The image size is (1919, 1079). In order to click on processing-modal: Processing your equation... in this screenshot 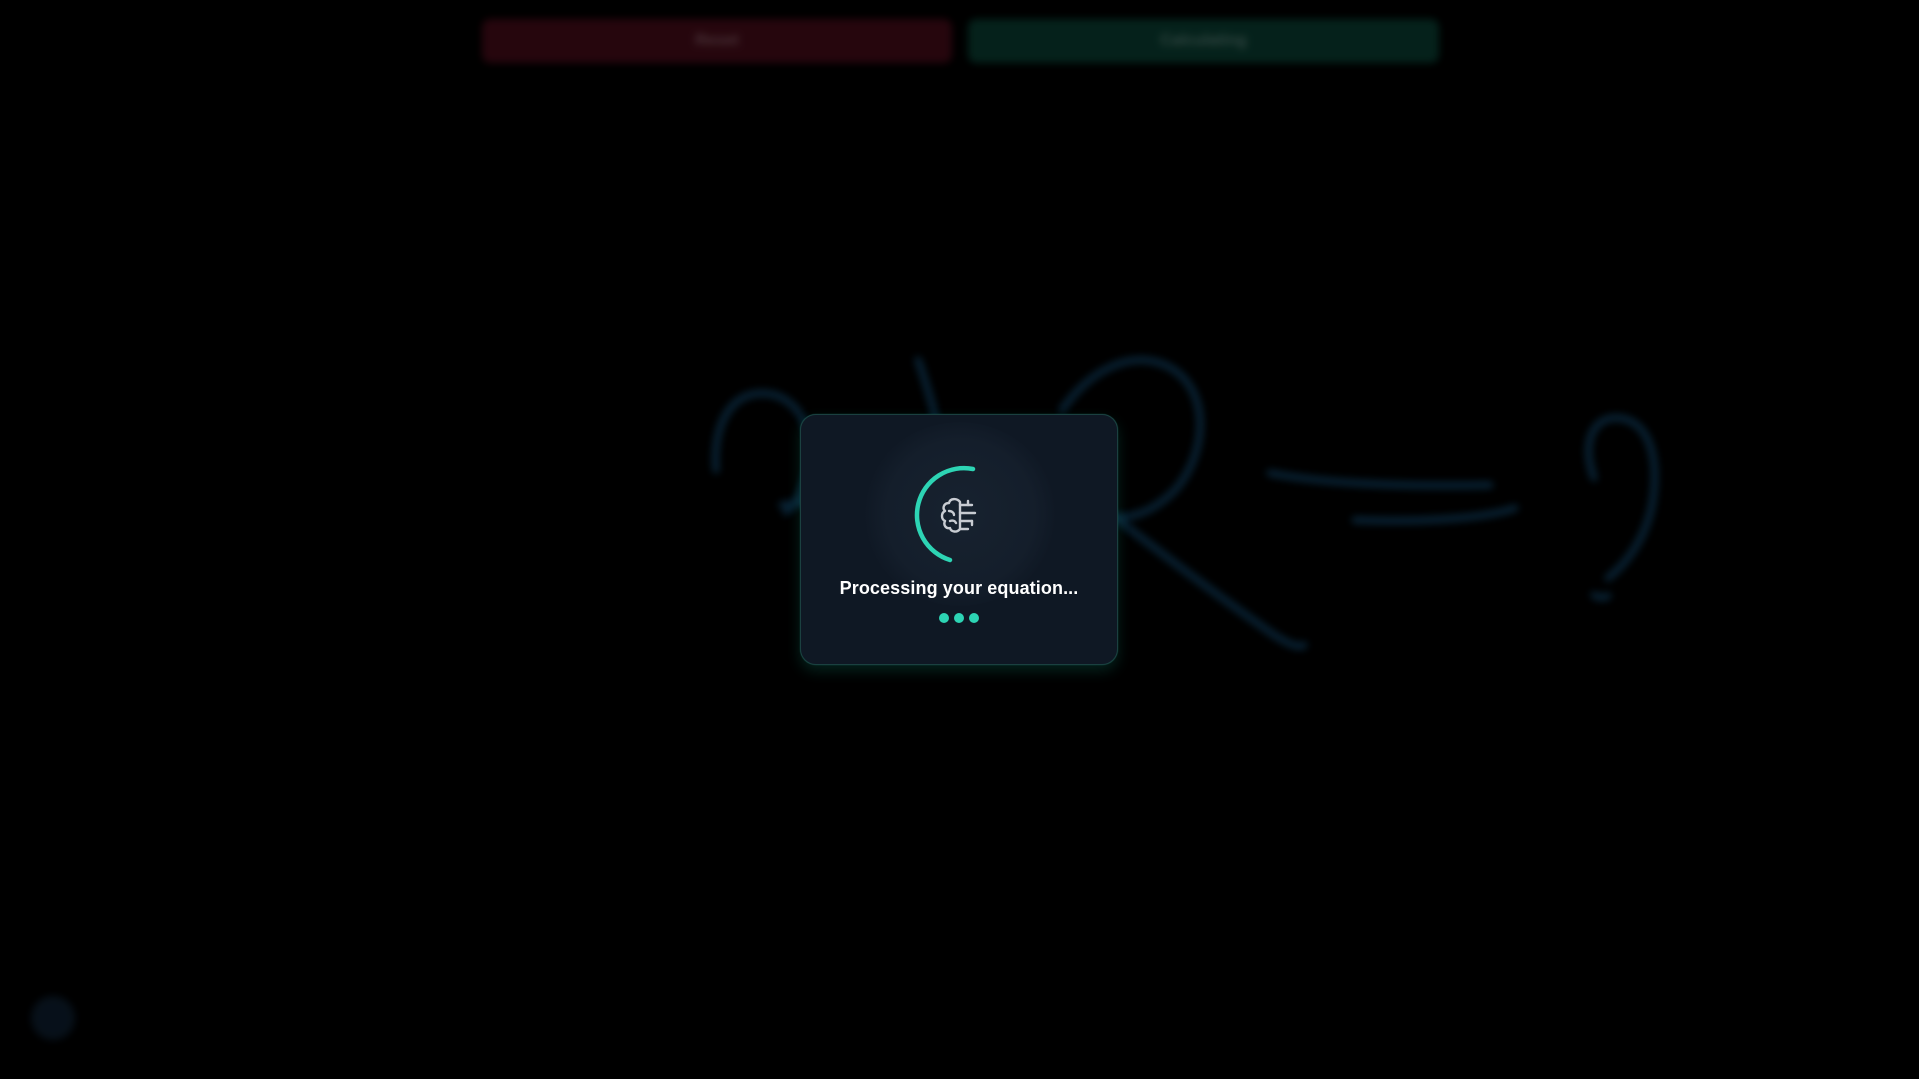, I will do `click(959, 539)`.